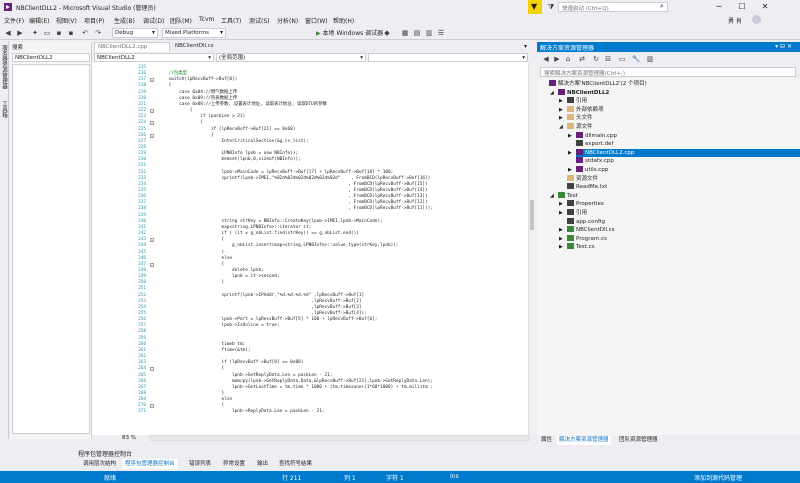 The image size is (800, 483). What do you see at coordinates (568, 195) in the screenshot?
I see `tree-item: Test` at bounding box center [568, 195].